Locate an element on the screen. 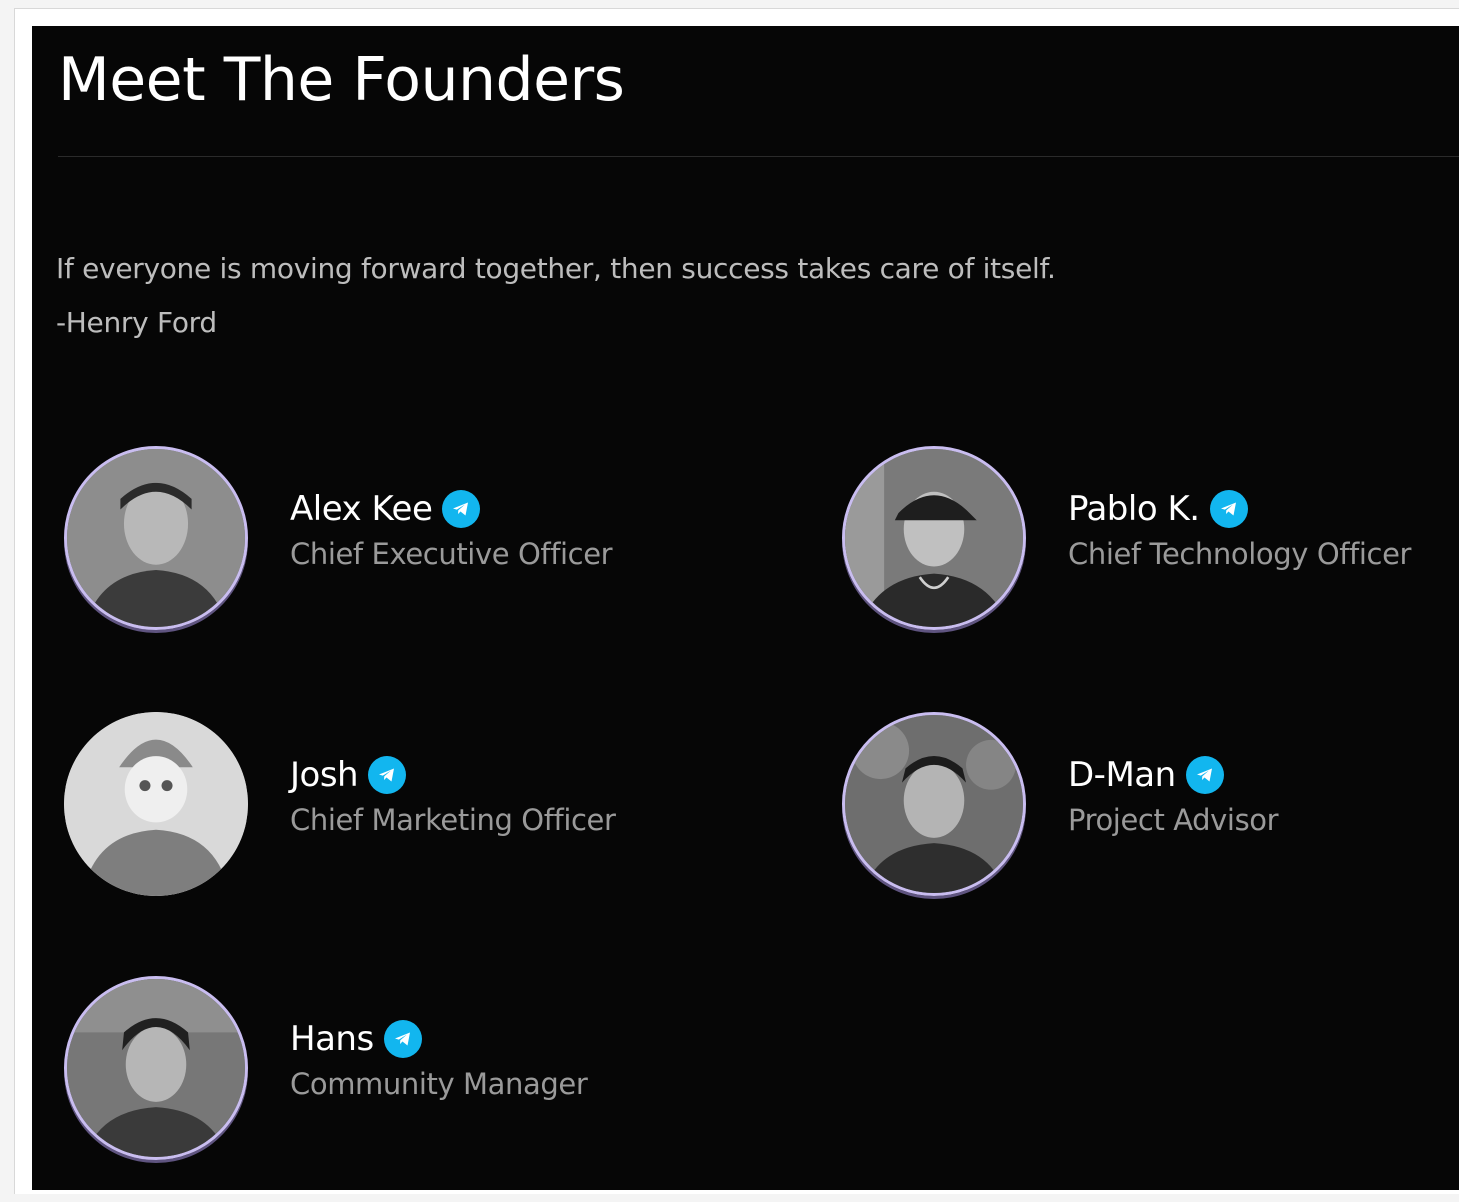 This screenshot has height=1202, width=1459. founder-name: Alex Kee is located at coordinates (361, 509).